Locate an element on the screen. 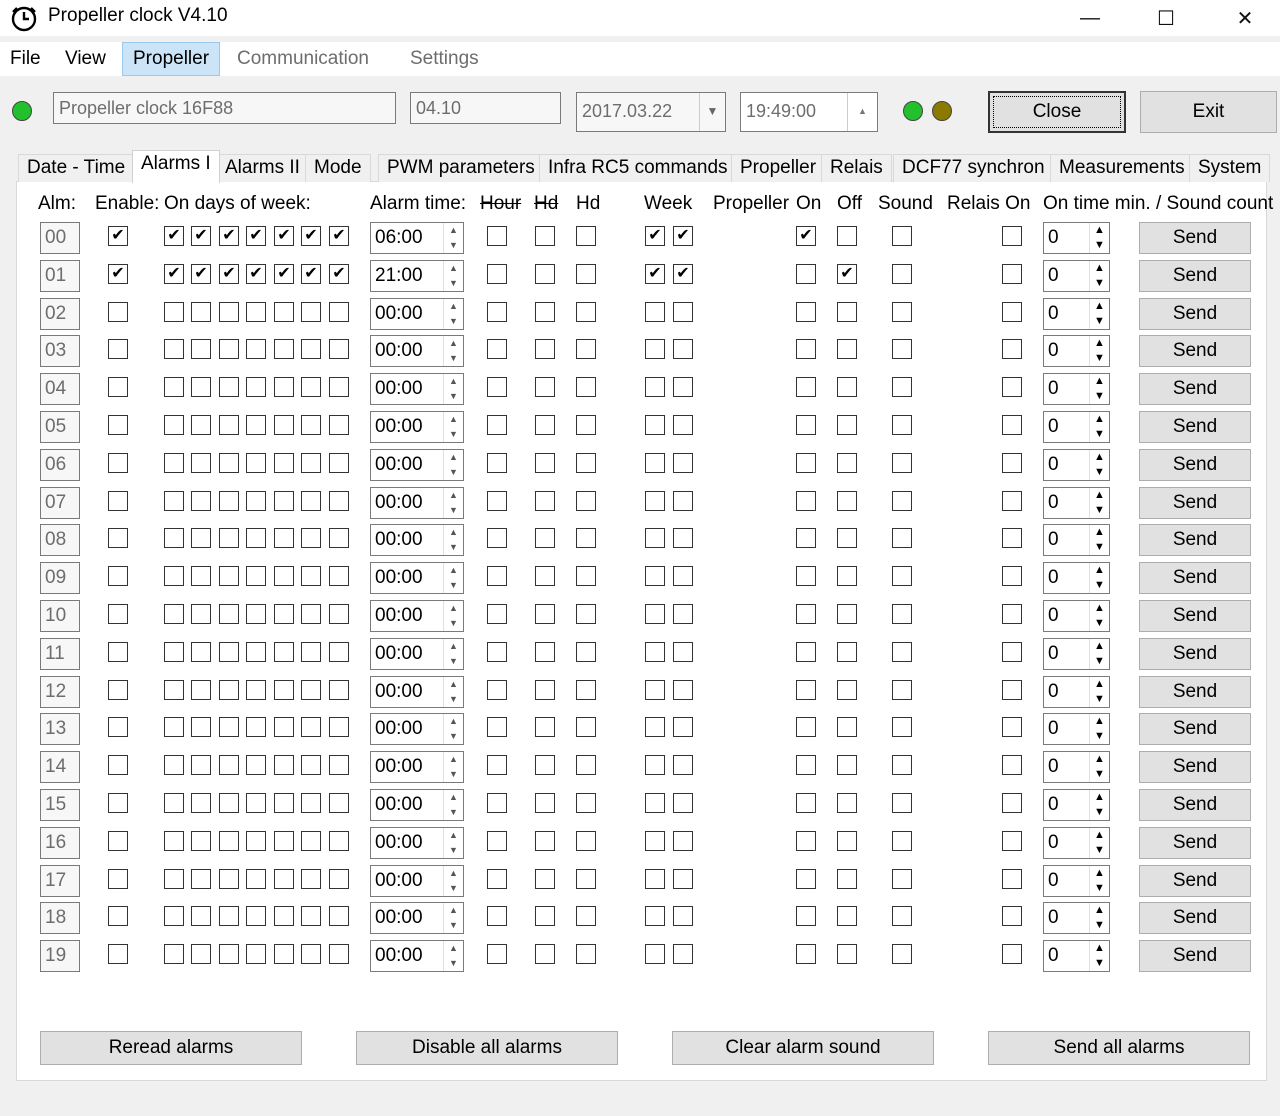 Image resolution: width=1280 pixels, height=1116 pixels. tab-mode: Mode is located at coordinates (338, 168).